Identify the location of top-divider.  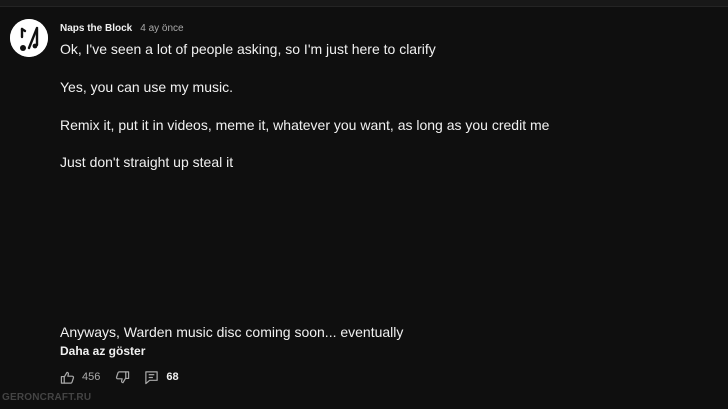
(364, 3).